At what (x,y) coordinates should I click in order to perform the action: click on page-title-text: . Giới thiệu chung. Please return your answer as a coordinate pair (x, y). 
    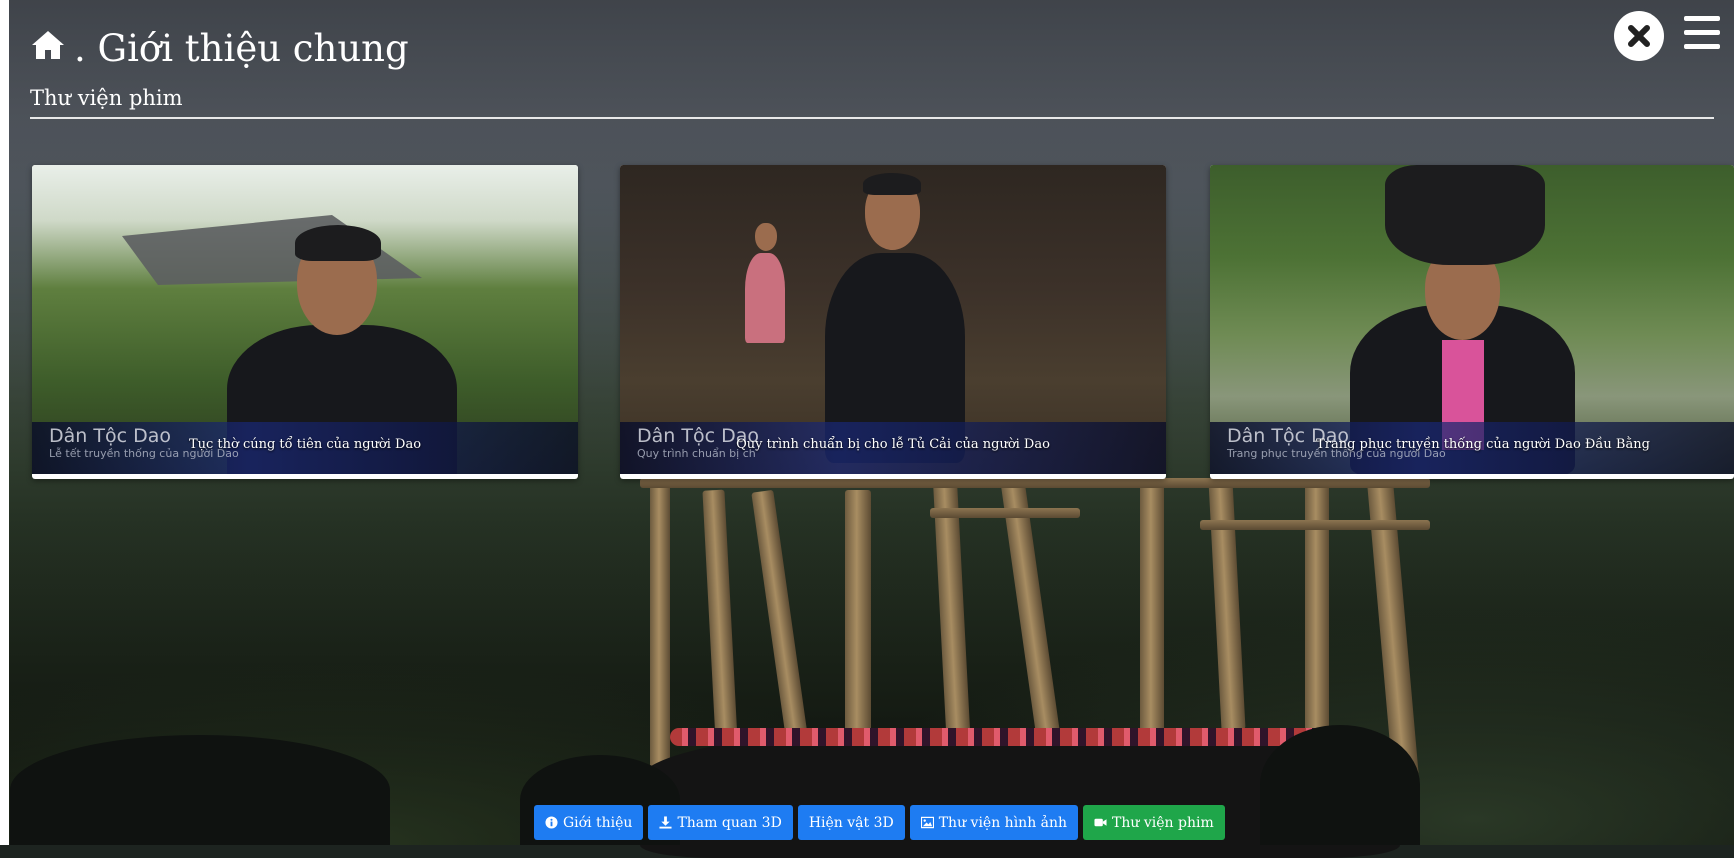
    Looking at the image, I should click on (241, 48).